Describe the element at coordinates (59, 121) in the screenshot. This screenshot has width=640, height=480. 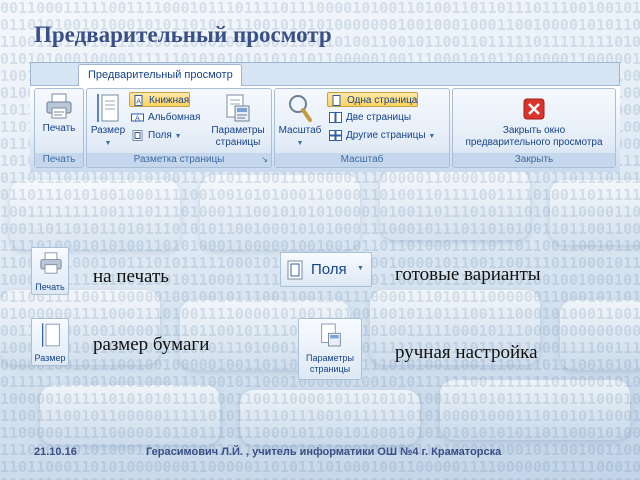
I see `print-button: Печать` at that location.